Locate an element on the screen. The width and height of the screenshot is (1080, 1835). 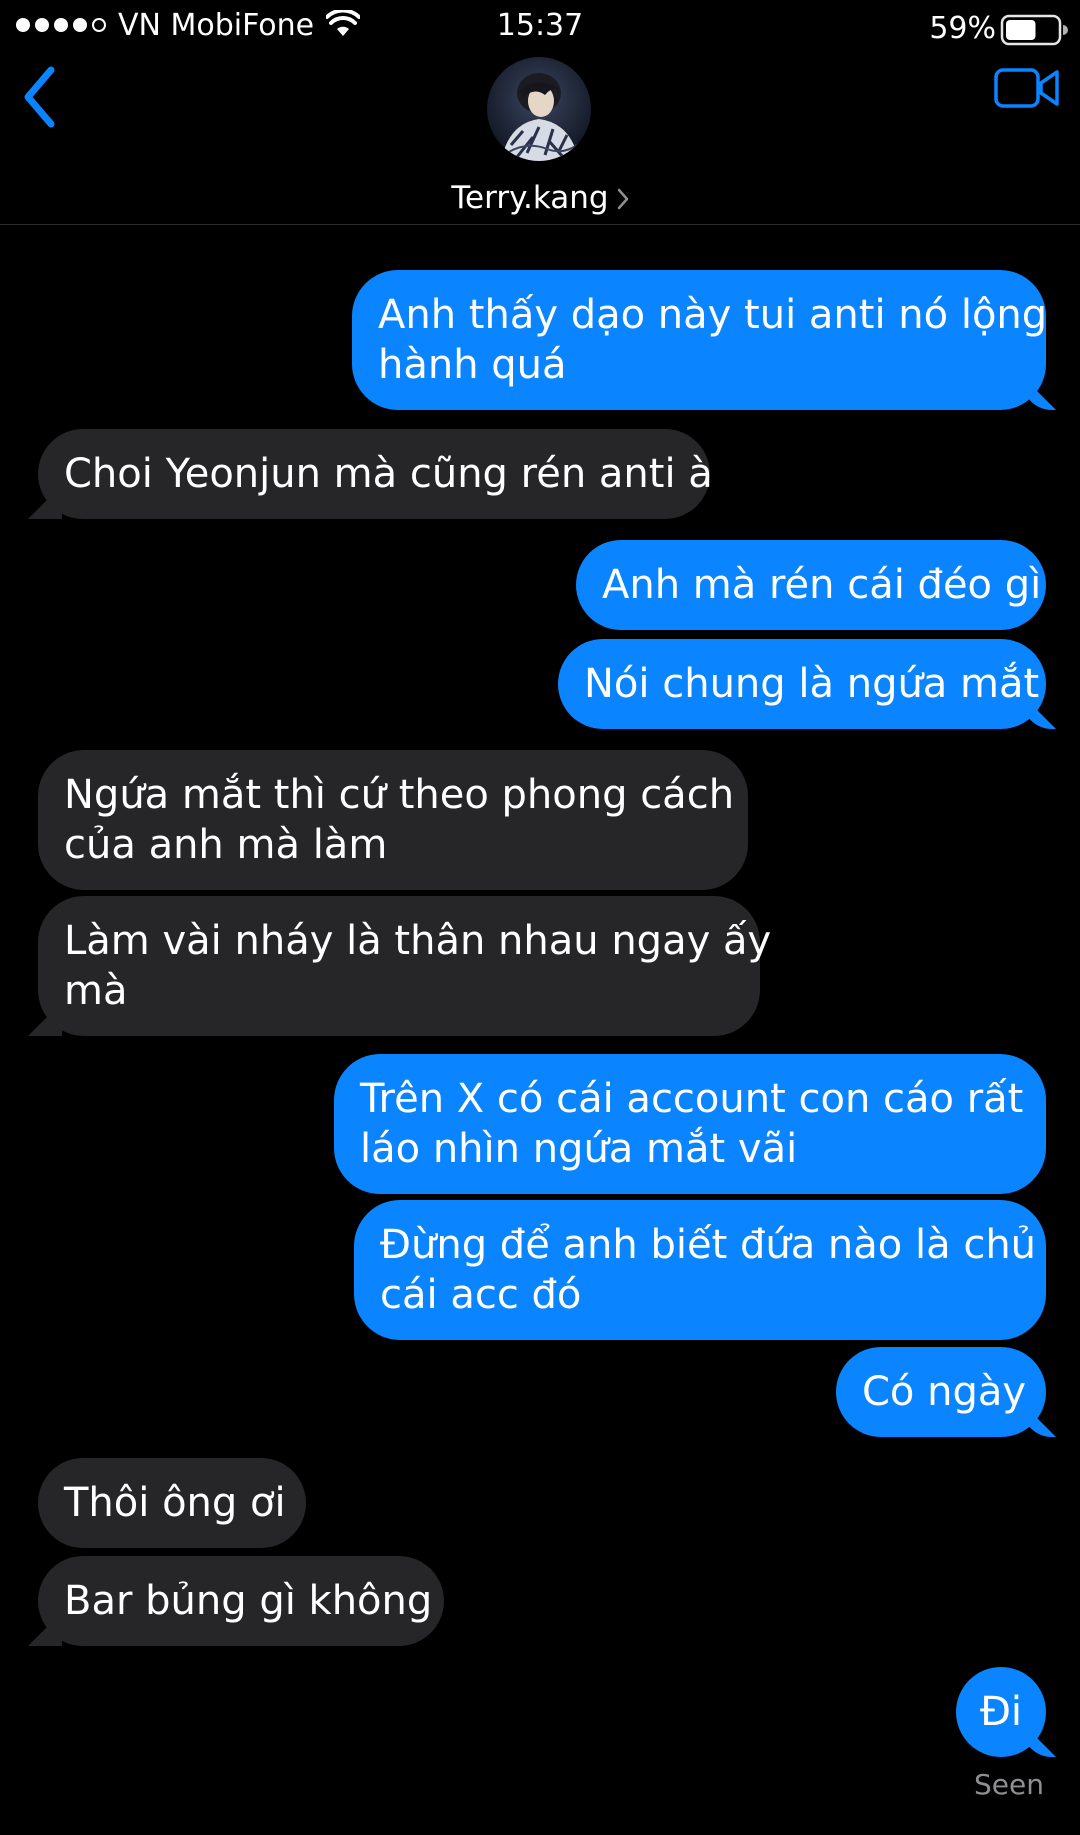
message-line: Ngứa mắt thì cứ theo phong cách is located at coordinates (399, 795).